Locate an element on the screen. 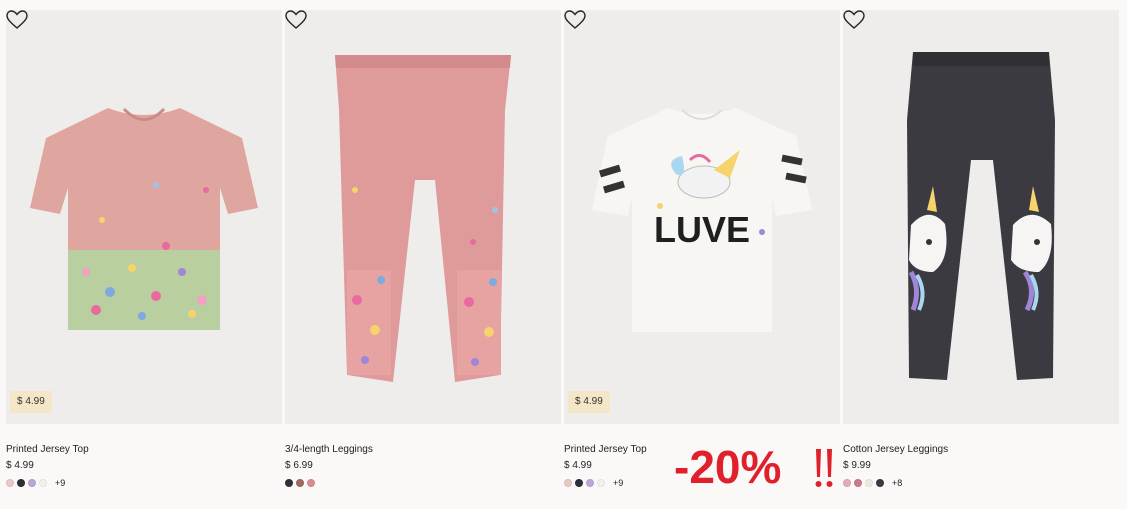 This screenshot has height=509, width=1127. product-title: Printed Jersey Top is located at coordinates (144, 450).